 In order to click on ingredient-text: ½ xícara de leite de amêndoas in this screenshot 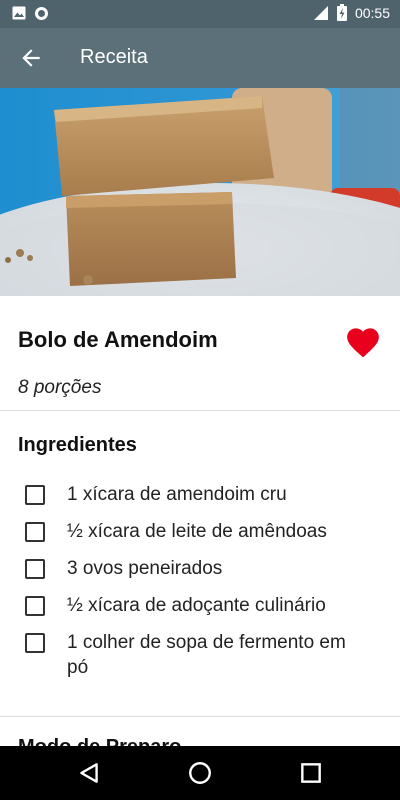, I will do `click(197, 531)`.